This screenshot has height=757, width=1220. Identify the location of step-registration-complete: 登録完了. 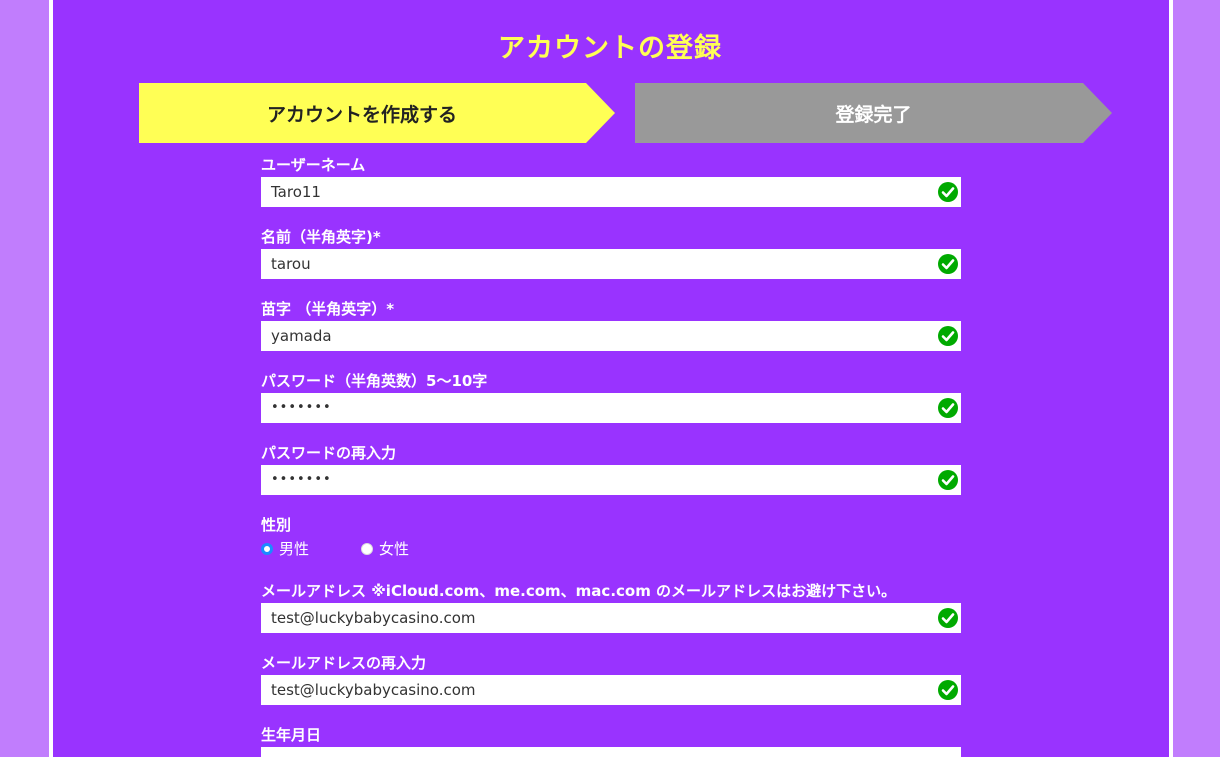
(873, 113).